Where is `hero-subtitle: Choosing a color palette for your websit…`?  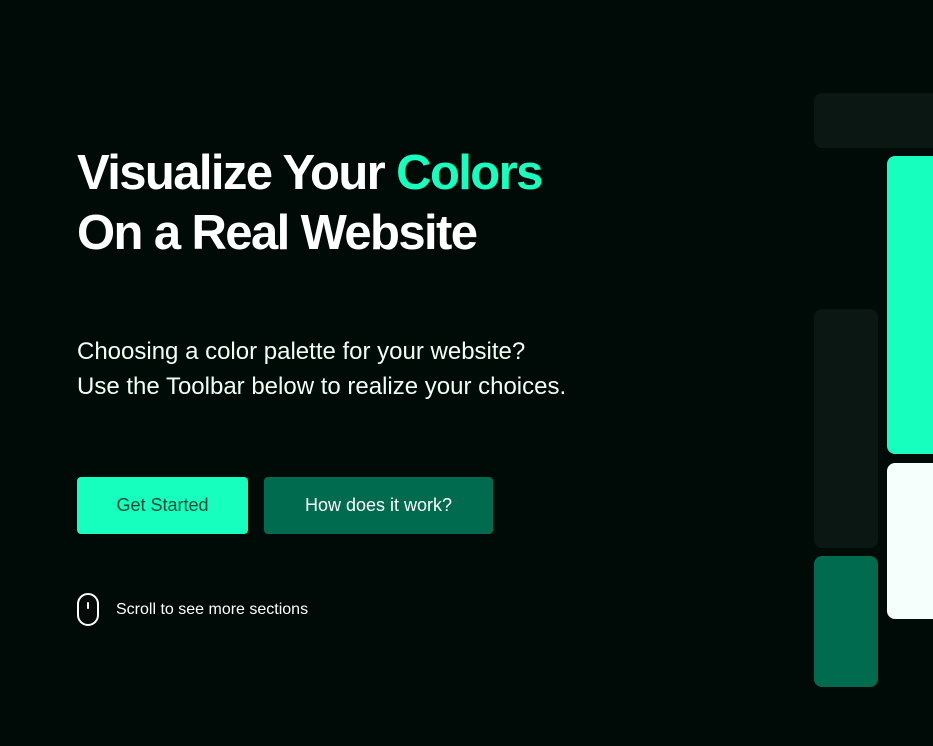 hero-subtitle: Choosing a color palette for your websit… is located at coordinates (321, 369).